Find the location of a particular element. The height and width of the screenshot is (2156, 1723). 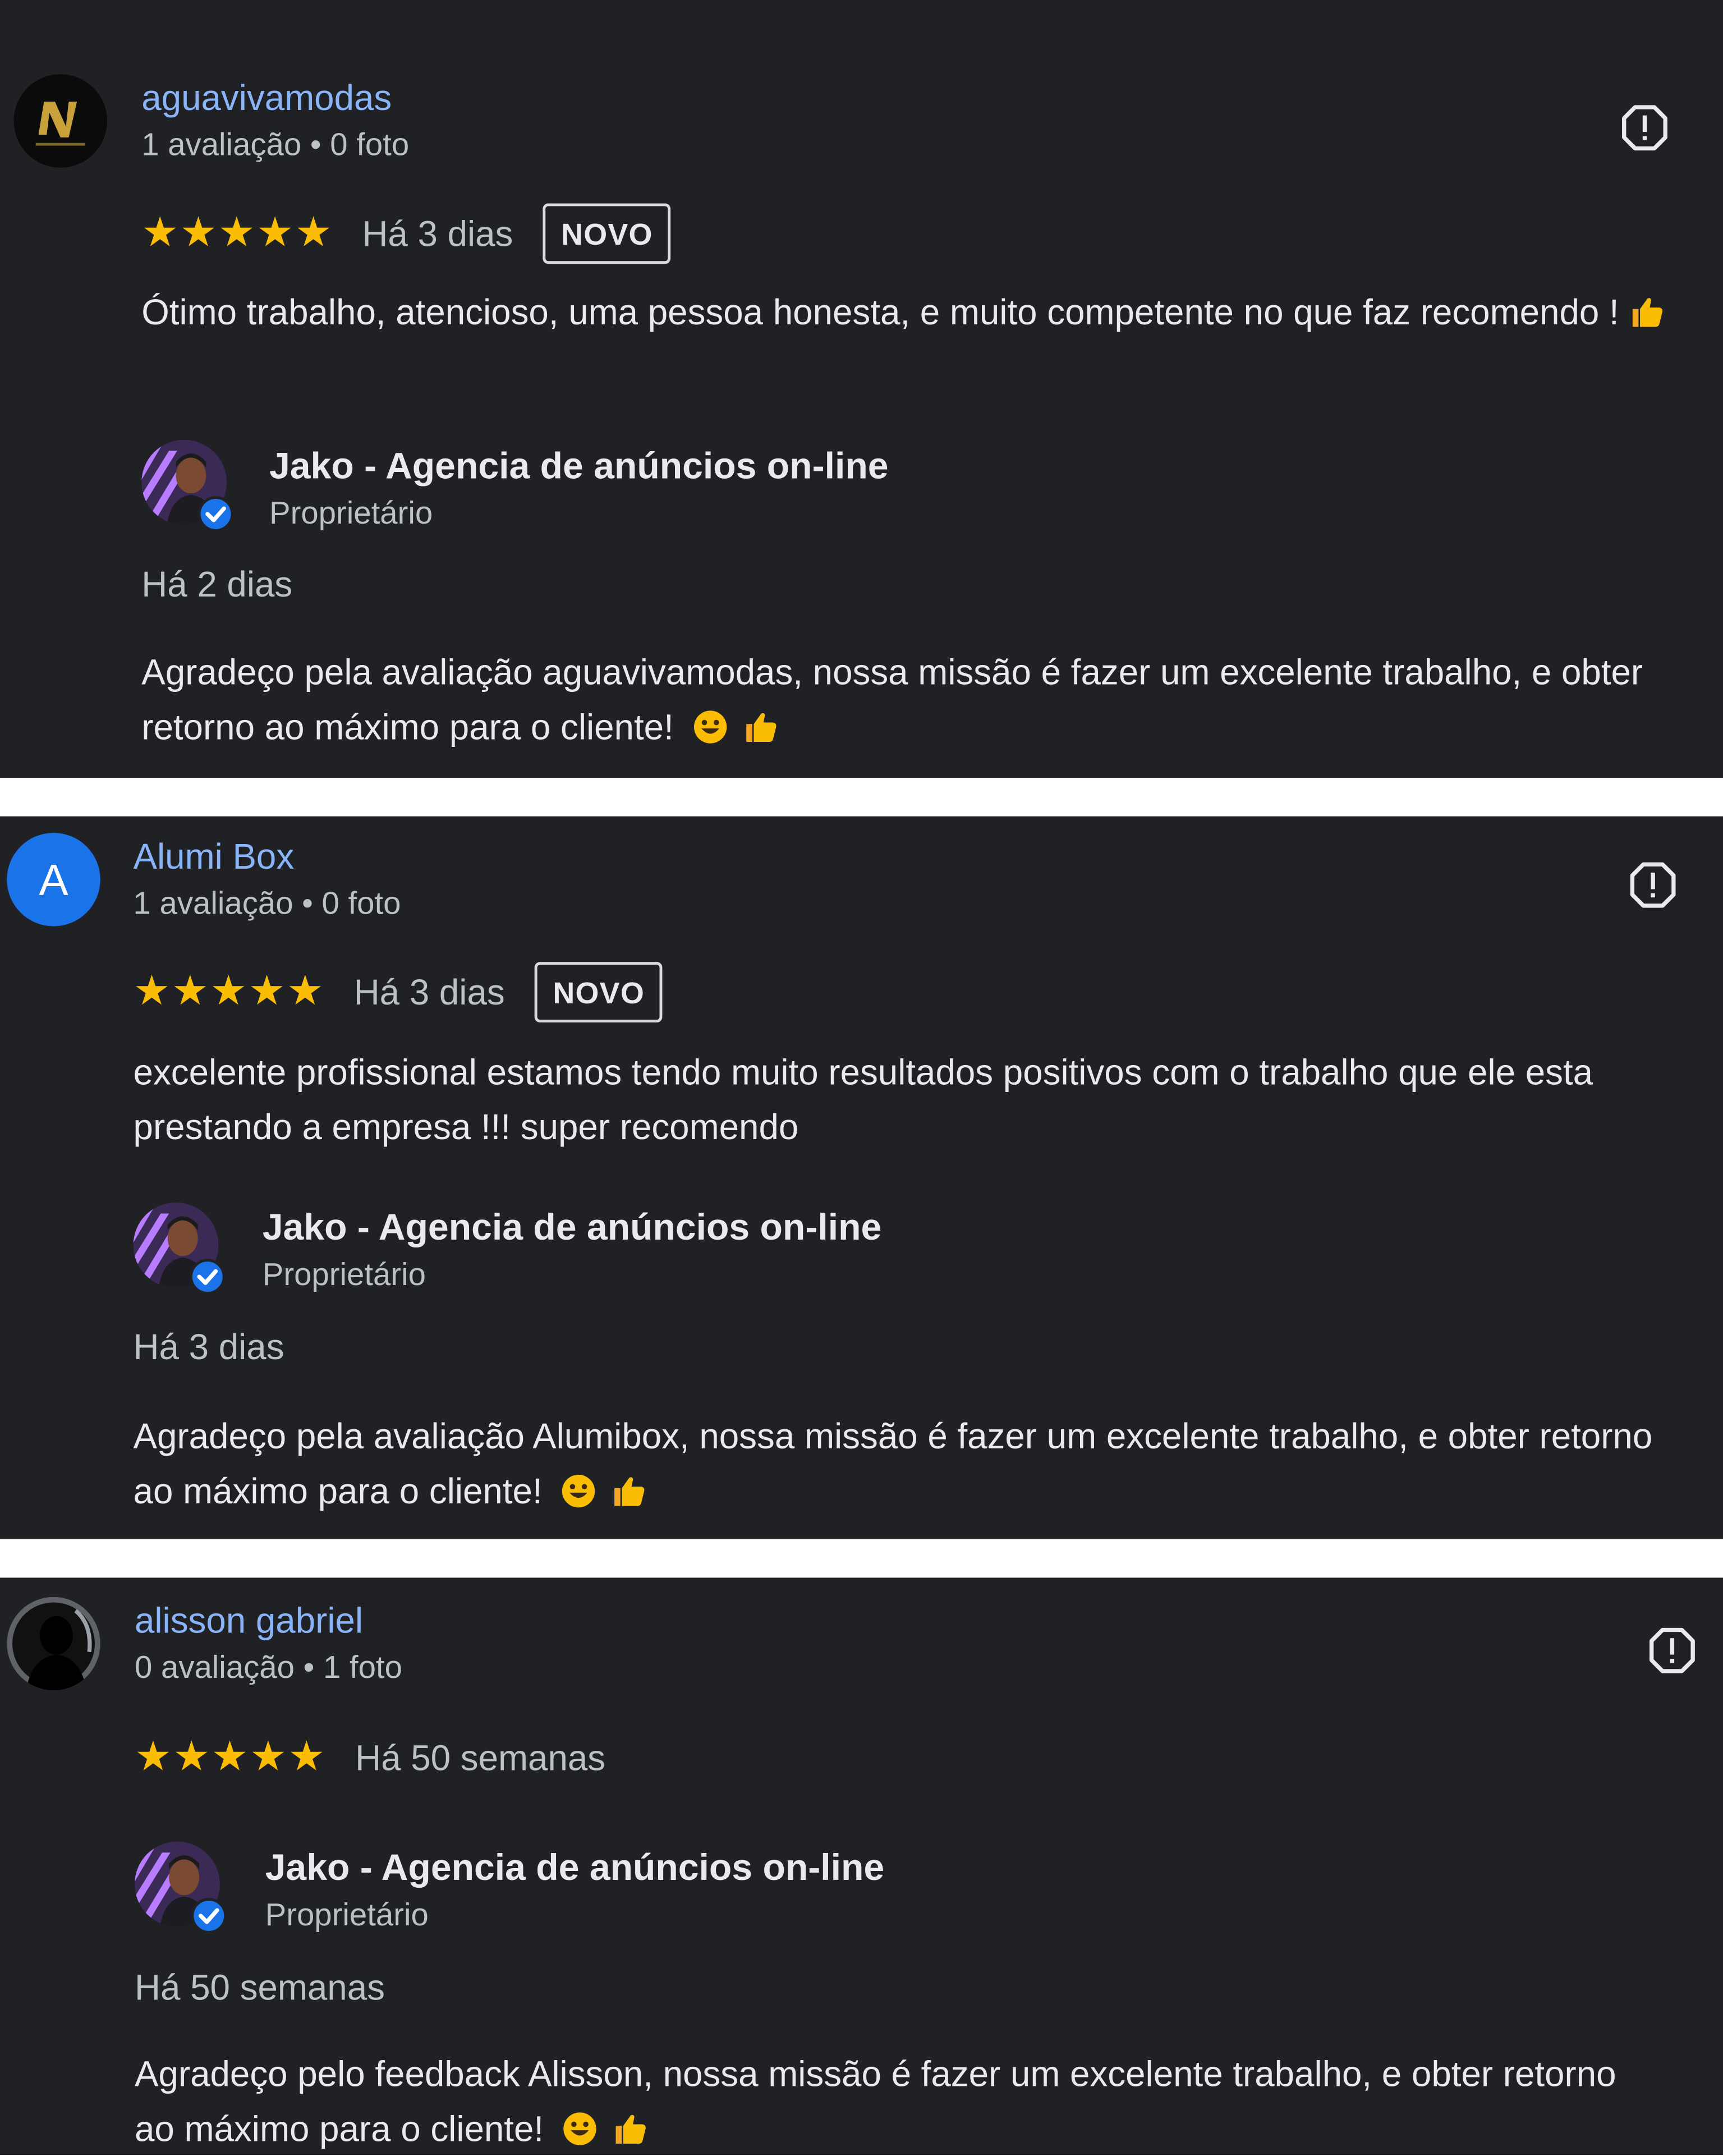

rating-row: ★ ★ ★ ★ ★ Há 50 semanas is located at coordinates (370, 1757).